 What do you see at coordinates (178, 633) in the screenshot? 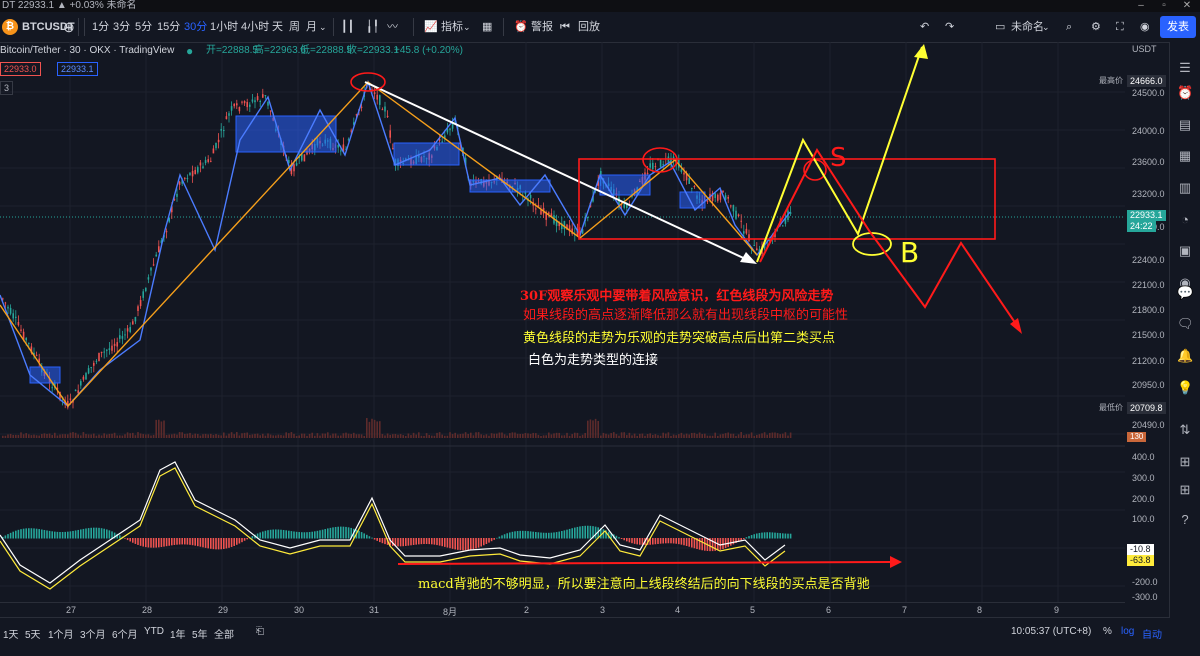
I see `range-1y: 1年` at bounding box center [178, 633].